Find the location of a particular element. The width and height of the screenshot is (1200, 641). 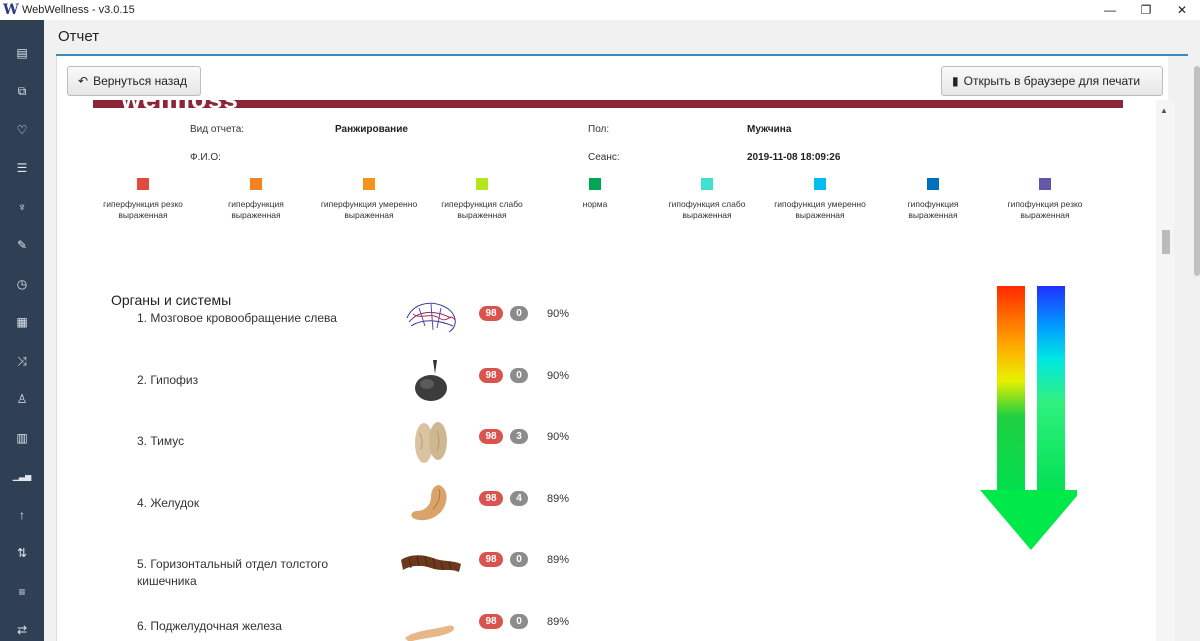

colon-image is located at coordinates (431, 564).